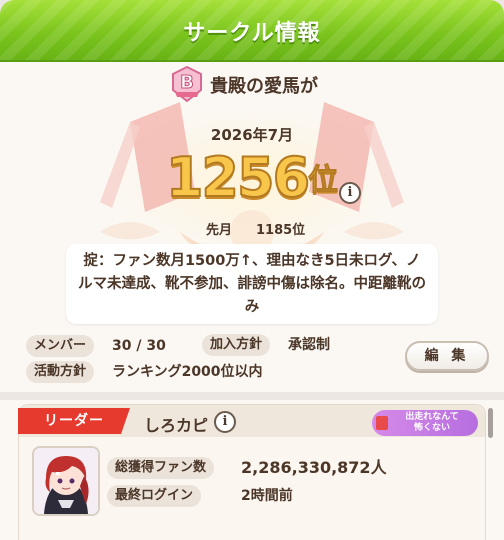  What do you see at coordinates (225, 422) in the screenshot?
I see `leader-info-icon: i` at bounding box center [225, 422].